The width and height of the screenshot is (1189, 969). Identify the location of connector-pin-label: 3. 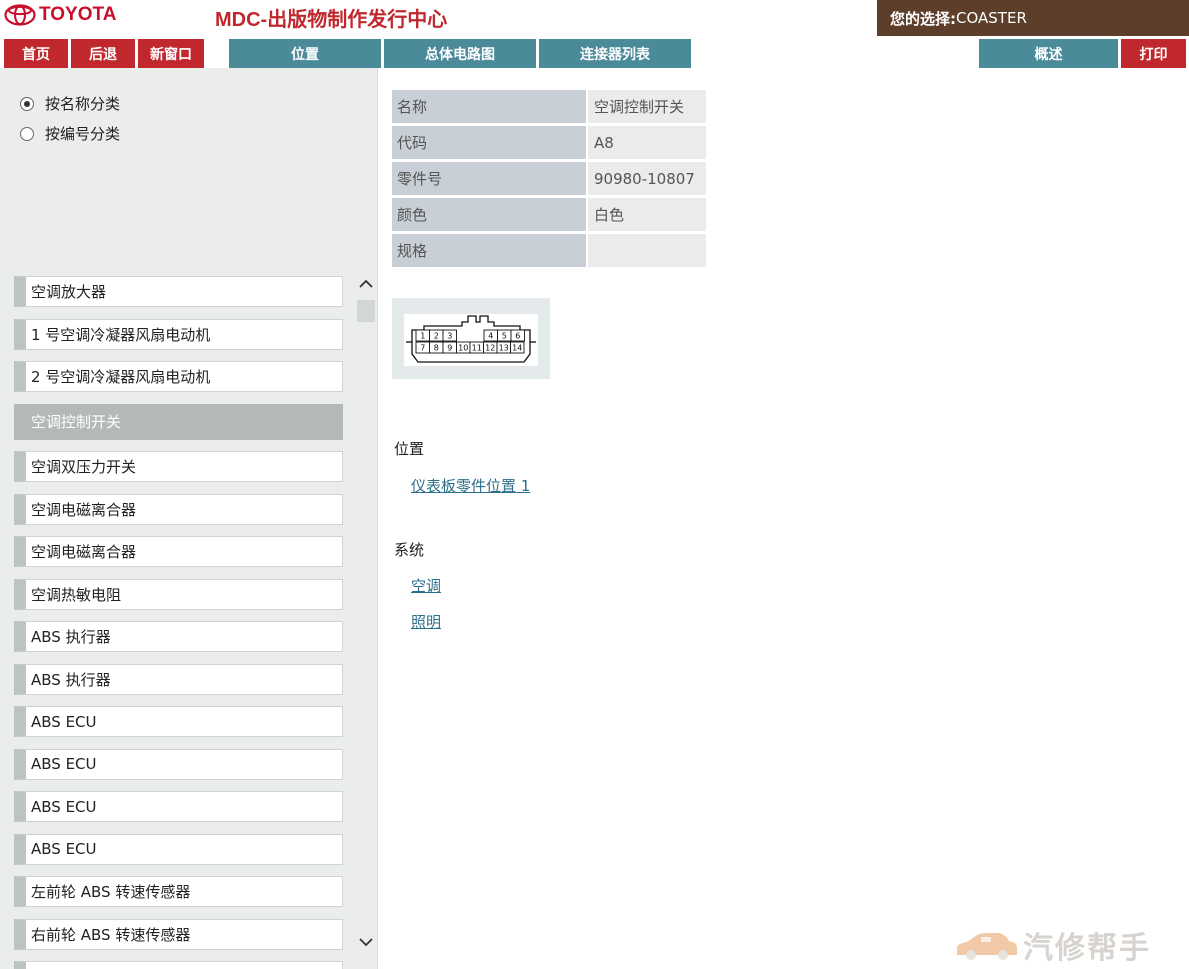
(449, 335).